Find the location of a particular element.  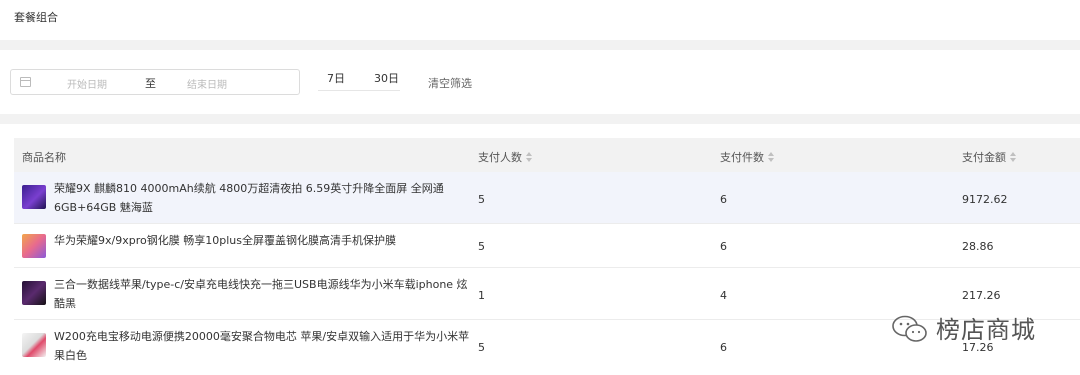

quick-7-days-button: 7日 is located at coordinates (336, 78).